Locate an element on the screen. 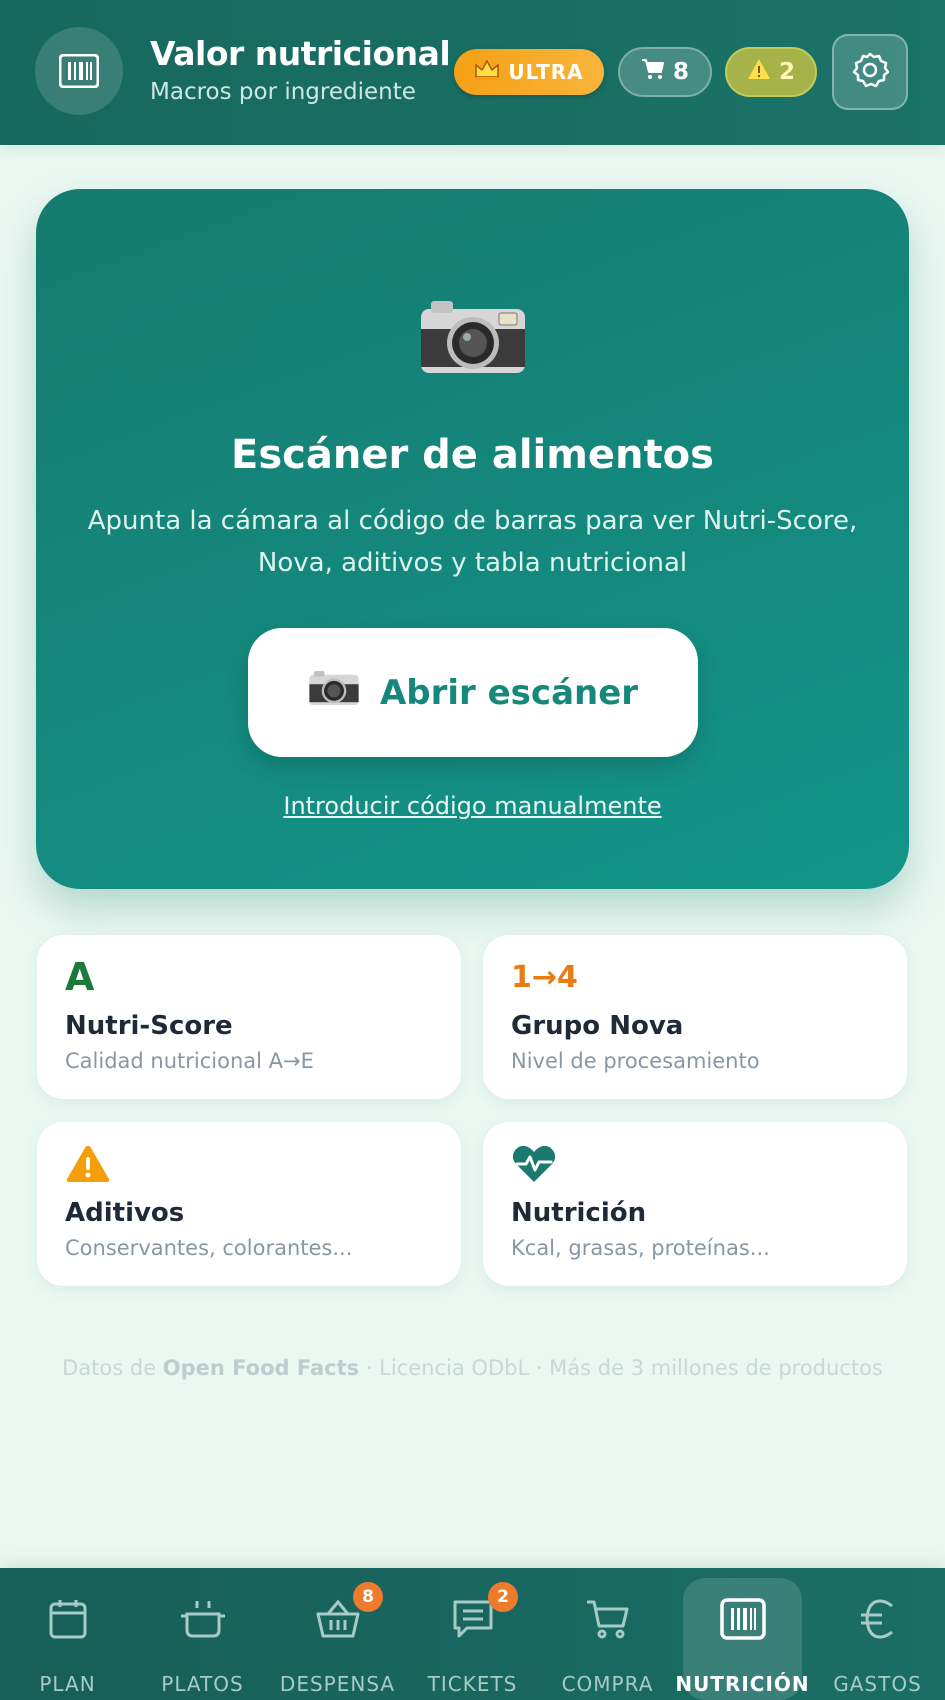 The image size is (945, 1700). feature-title: Aditivos is located at coordinates (125, 1213).